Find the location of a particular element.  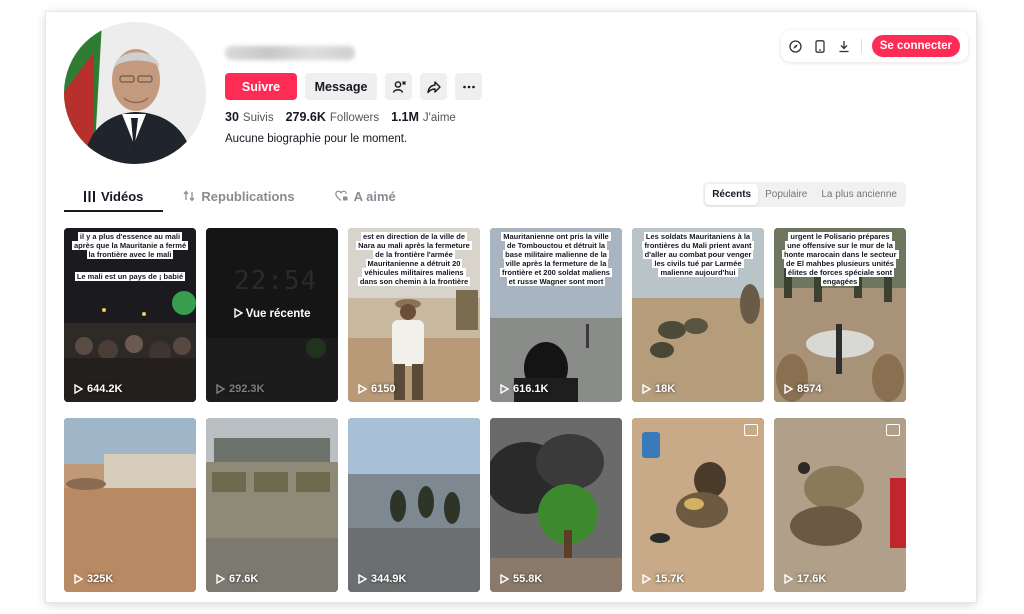

video-card: 344.9K is located at coordinates (414, 505).